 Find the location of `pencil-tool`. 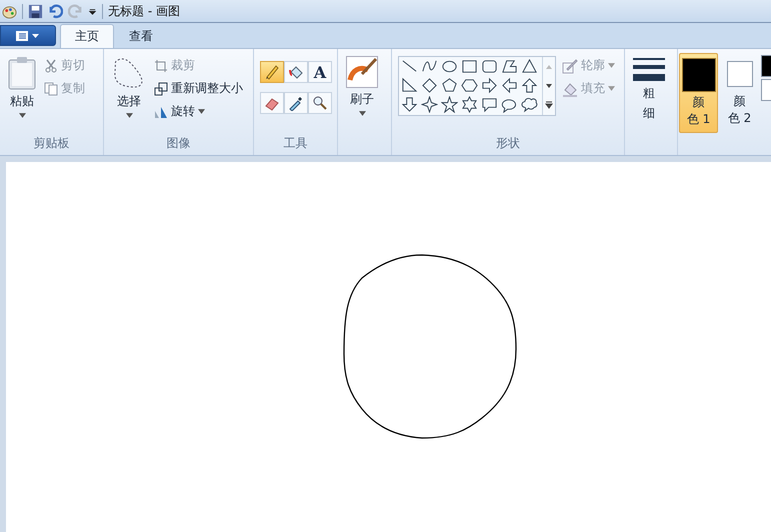

pencil-tool is located at coordinates (272, 72).